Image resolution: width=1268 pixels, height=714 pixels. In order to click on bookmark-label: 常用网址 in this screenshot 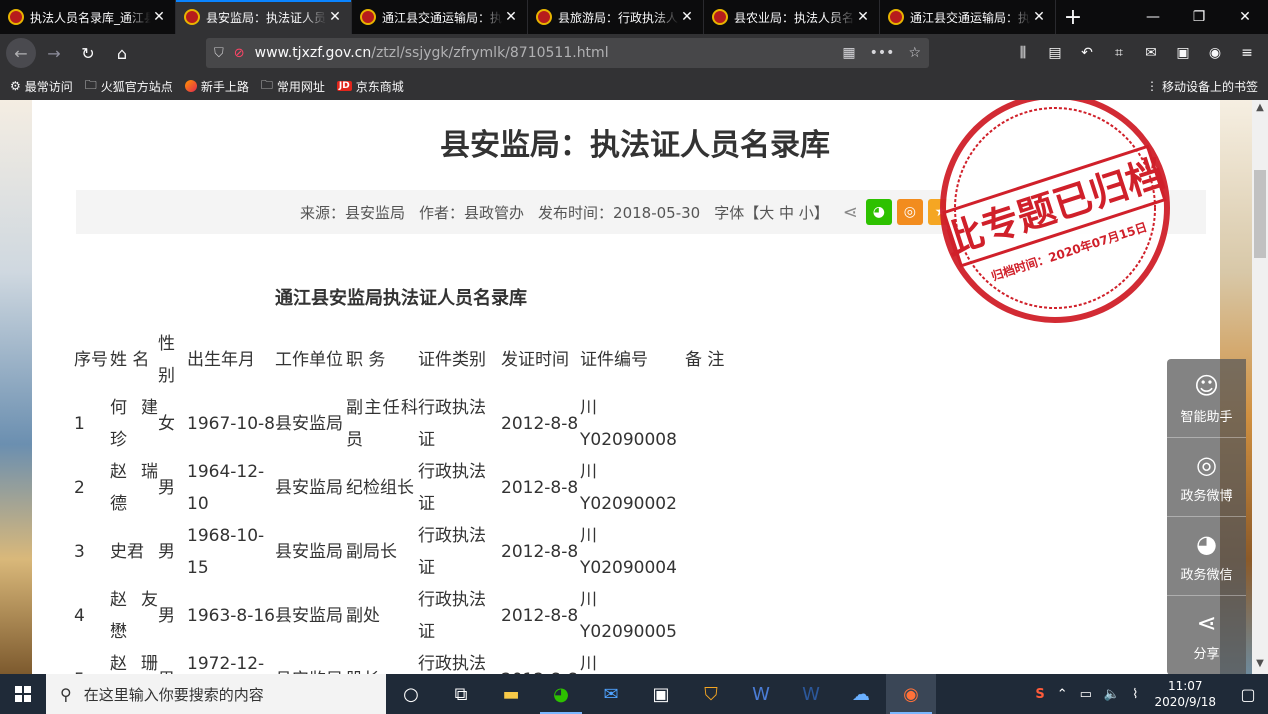, I will do `click(300, 86)`.